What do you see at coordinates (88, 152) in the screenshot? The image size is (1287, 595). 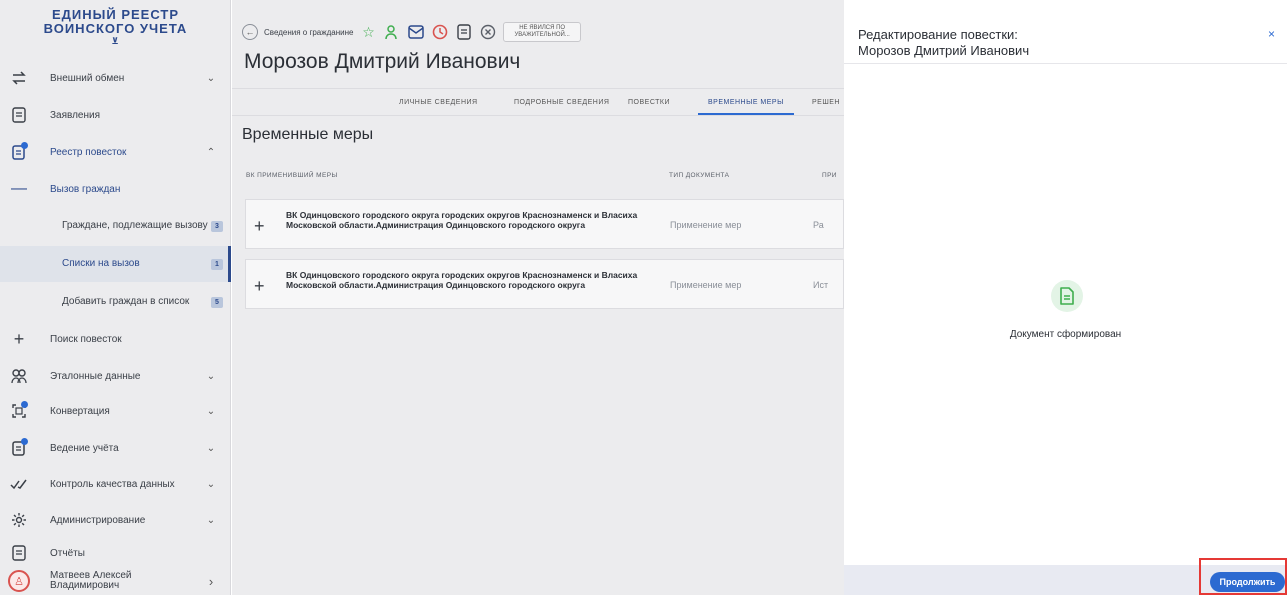 I see `sidebar-item-label: Реестр повесток` at bounding box center [88, 152].